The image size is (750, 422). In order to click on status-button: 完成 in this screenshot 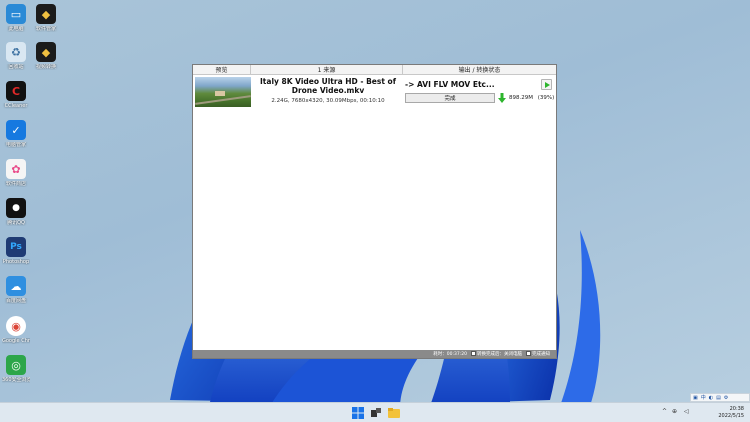, I will do `click(450, 98)`.